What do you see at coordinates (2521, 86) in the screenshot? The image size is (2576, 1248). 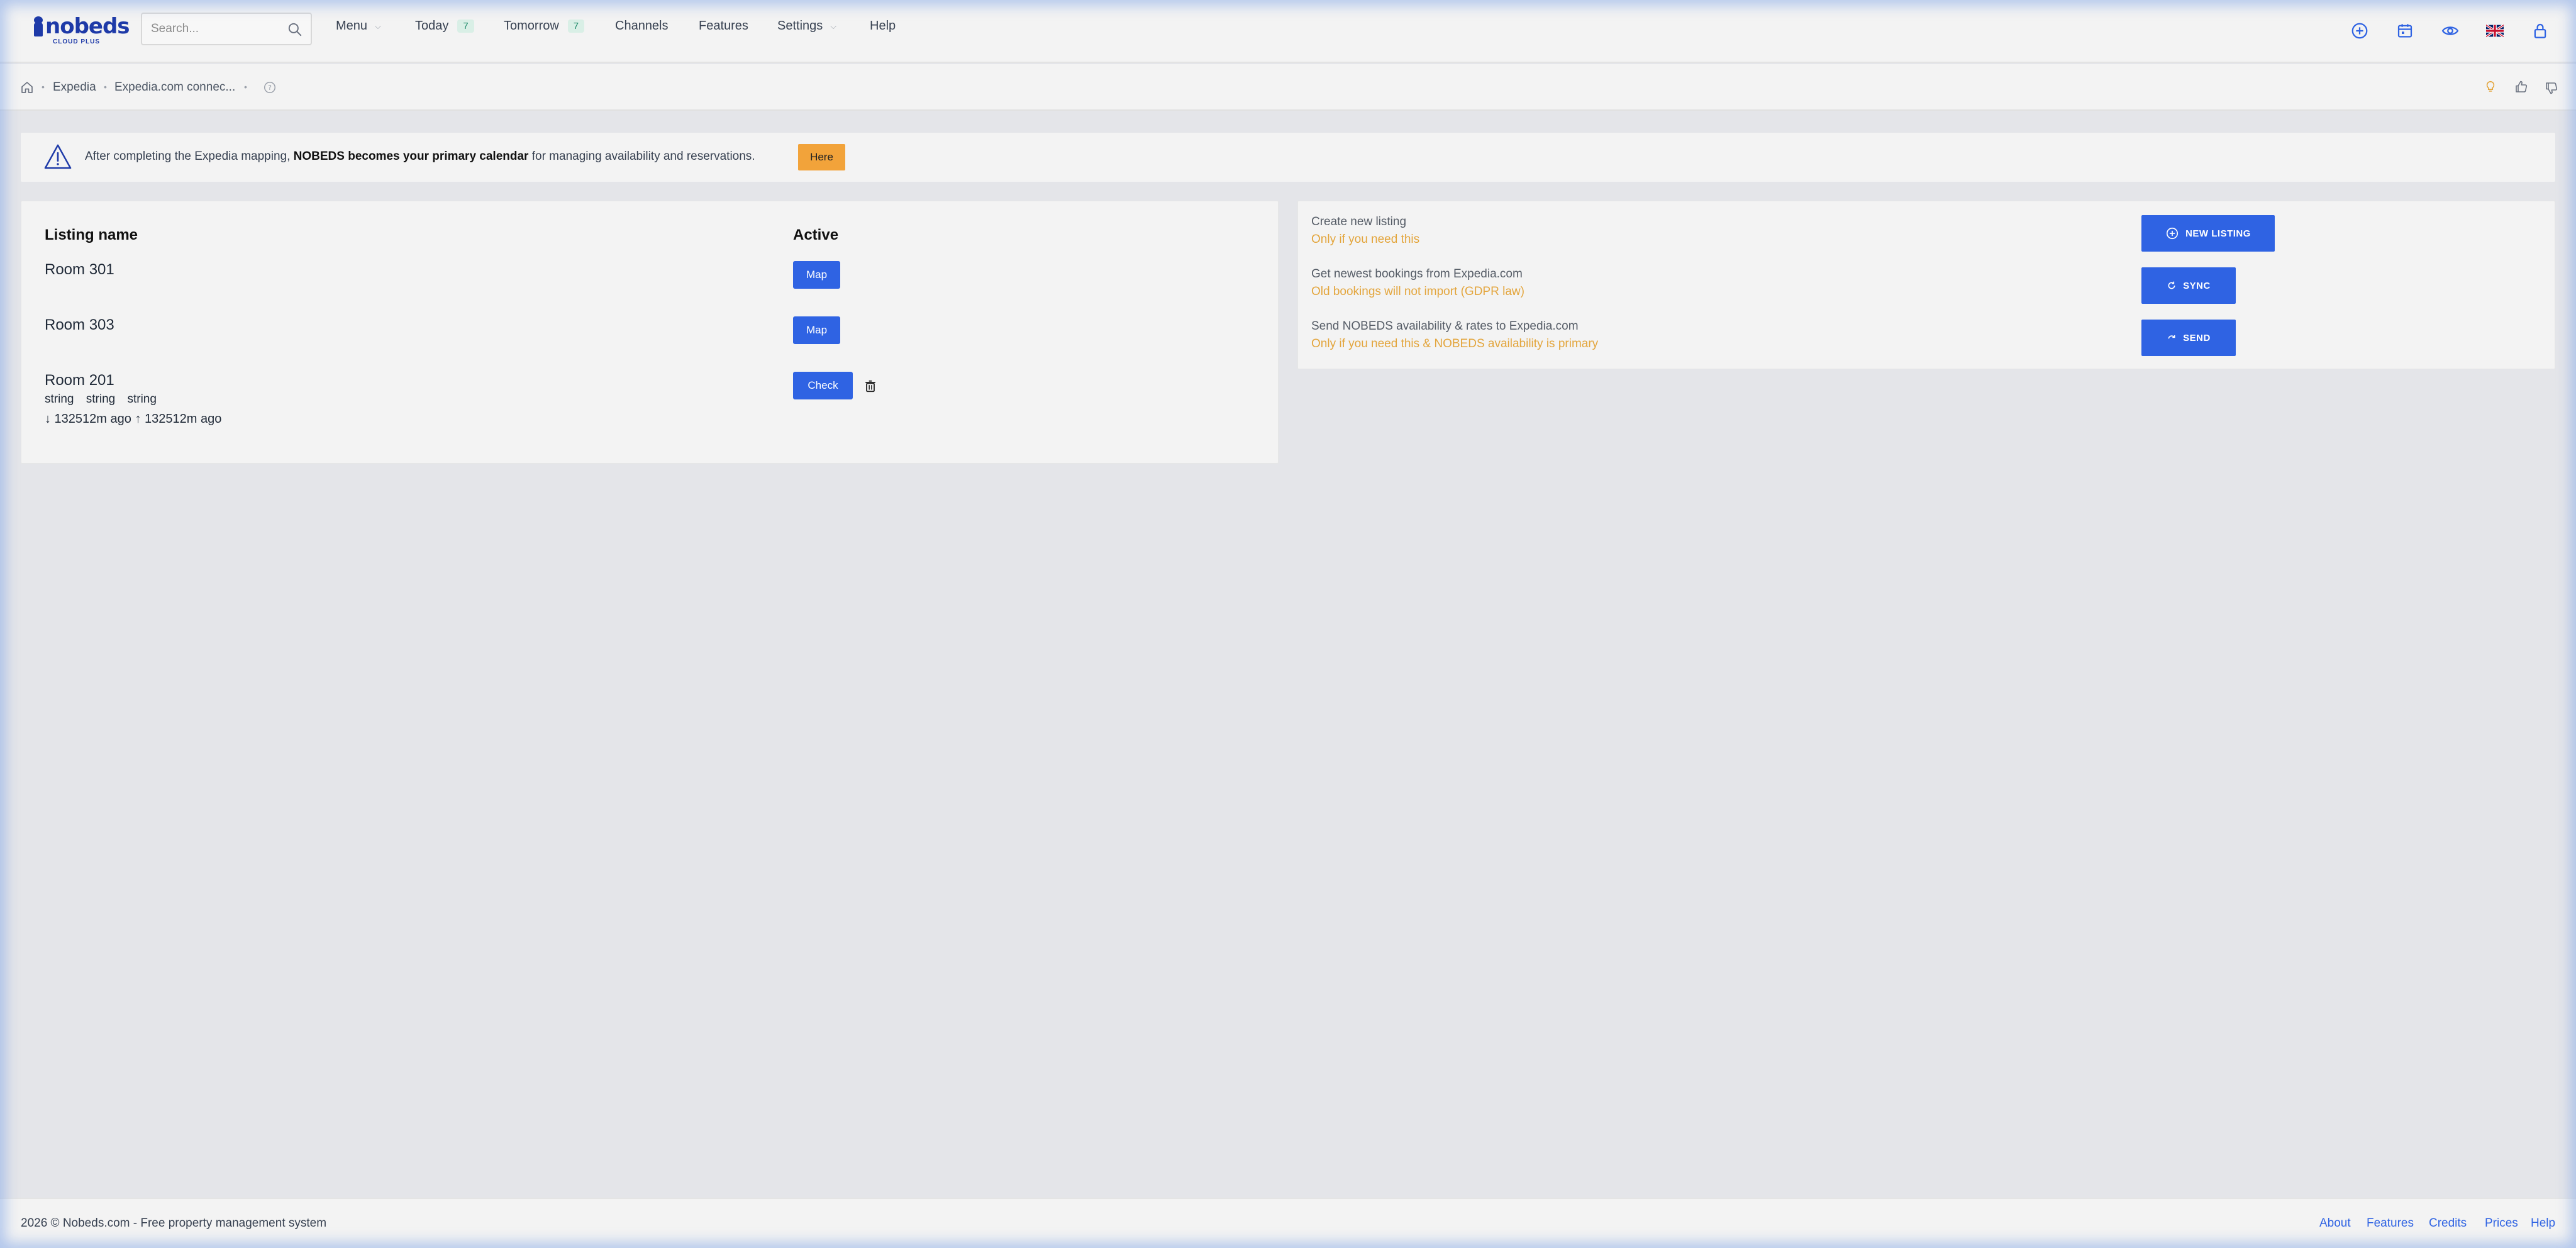 I see `thumbs-up-icon` at bounding box center [2521, 86].